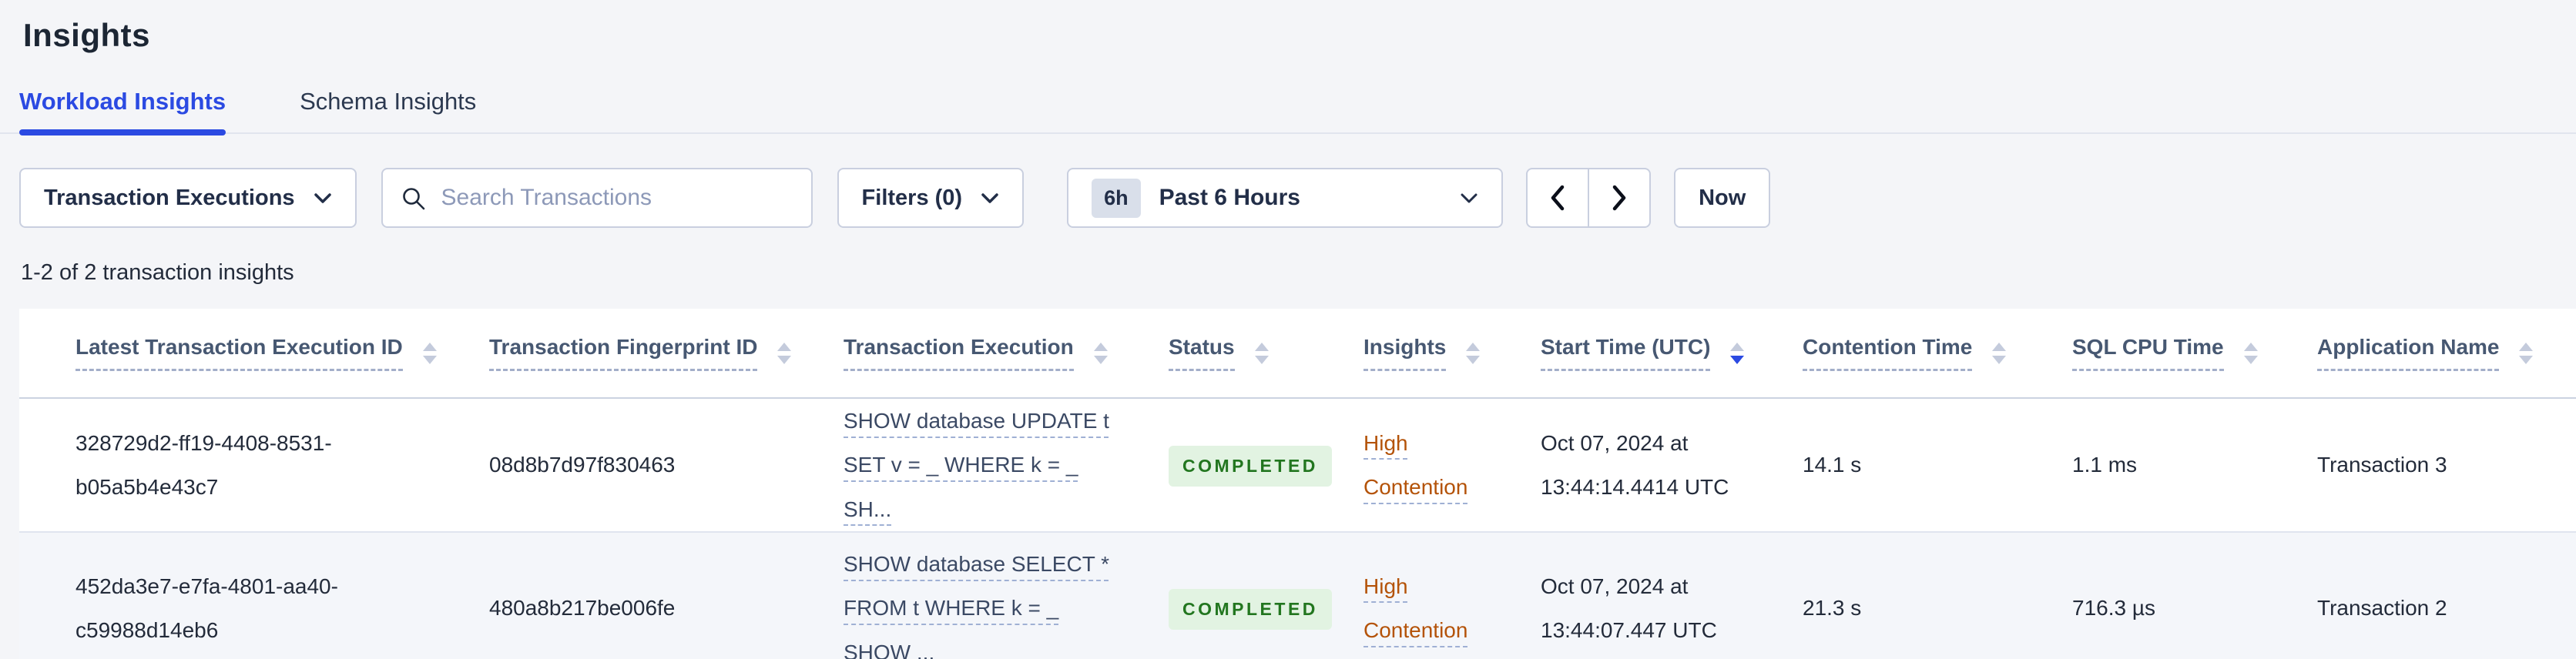 The height and width of the screenshot is (659, 2576). Describe the element at coordinates (1937, 595) in the screenshot. I see `cell-contention-time: 21.3 s` at that location.